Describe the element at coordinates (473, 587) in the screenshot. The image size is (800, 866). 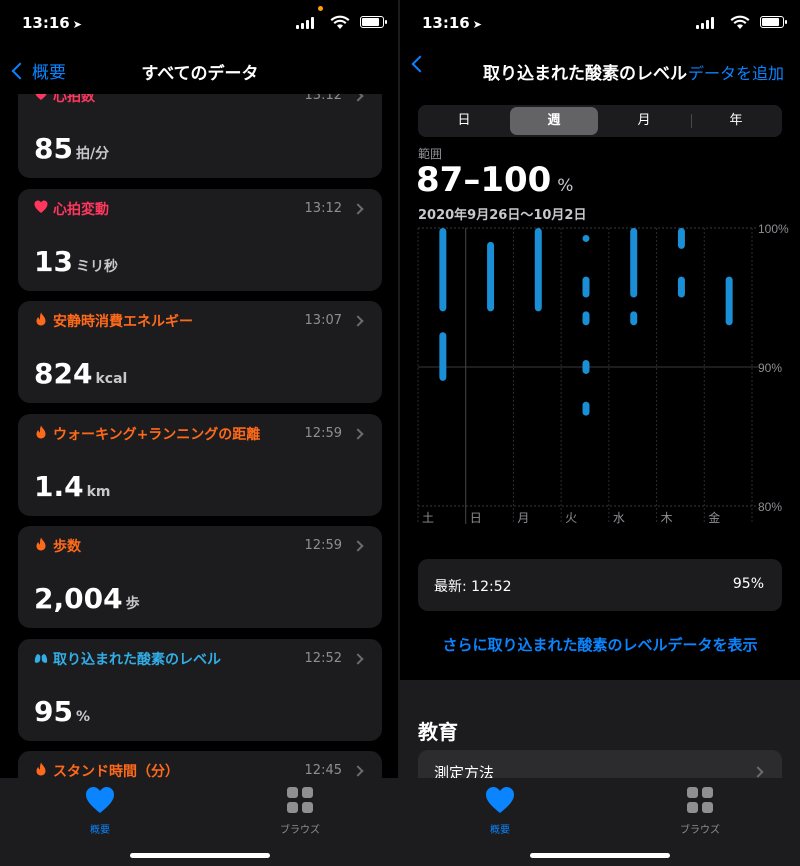
I see `latest-label: 最新: 12:52` at that location.